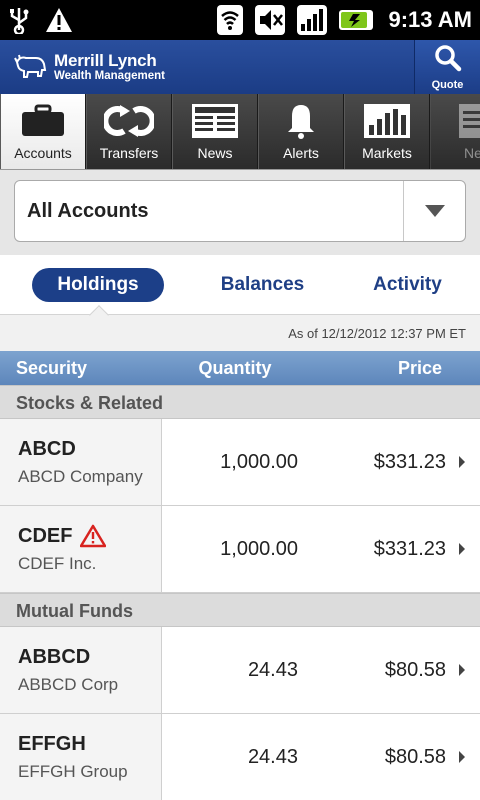  I want to click on security-symbol: EFFGH, so click(52, 743).